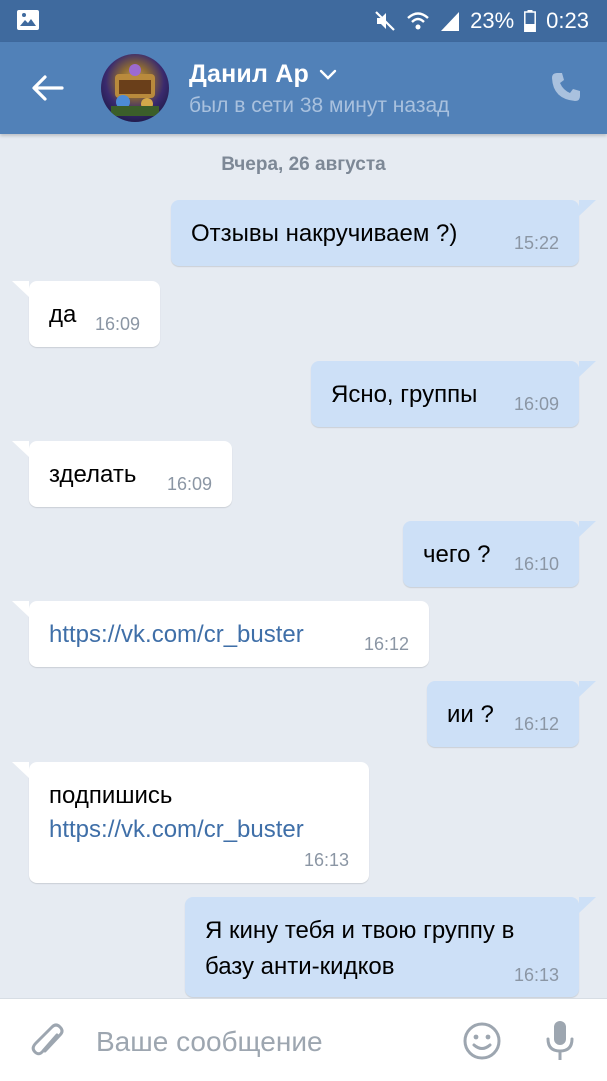 The width and height of the screenshot is (607, 1081). I want to click on message-input-bar: Ваше сообщение, so click(303, 1039).